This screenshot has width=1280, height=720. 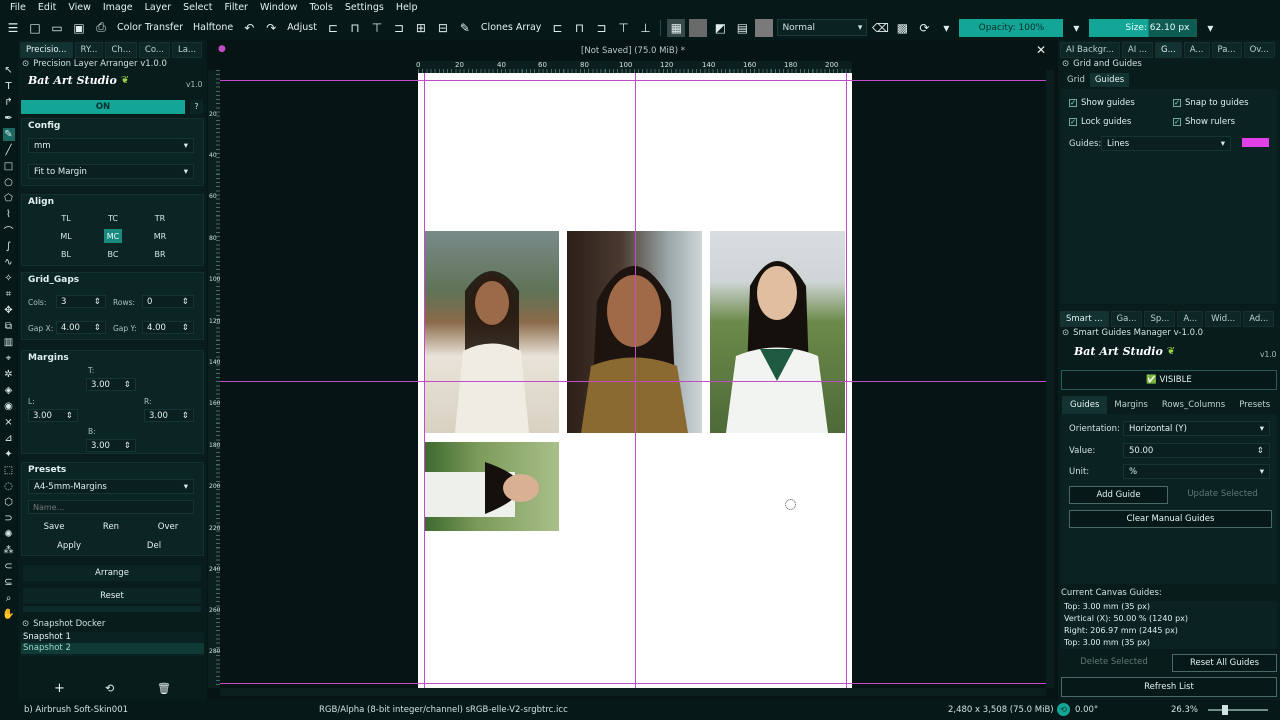 What do you see at coordinates (399, 28) in the screenshot?
I see `align-right-icon: ⊐` at bounding box center [399, 28].